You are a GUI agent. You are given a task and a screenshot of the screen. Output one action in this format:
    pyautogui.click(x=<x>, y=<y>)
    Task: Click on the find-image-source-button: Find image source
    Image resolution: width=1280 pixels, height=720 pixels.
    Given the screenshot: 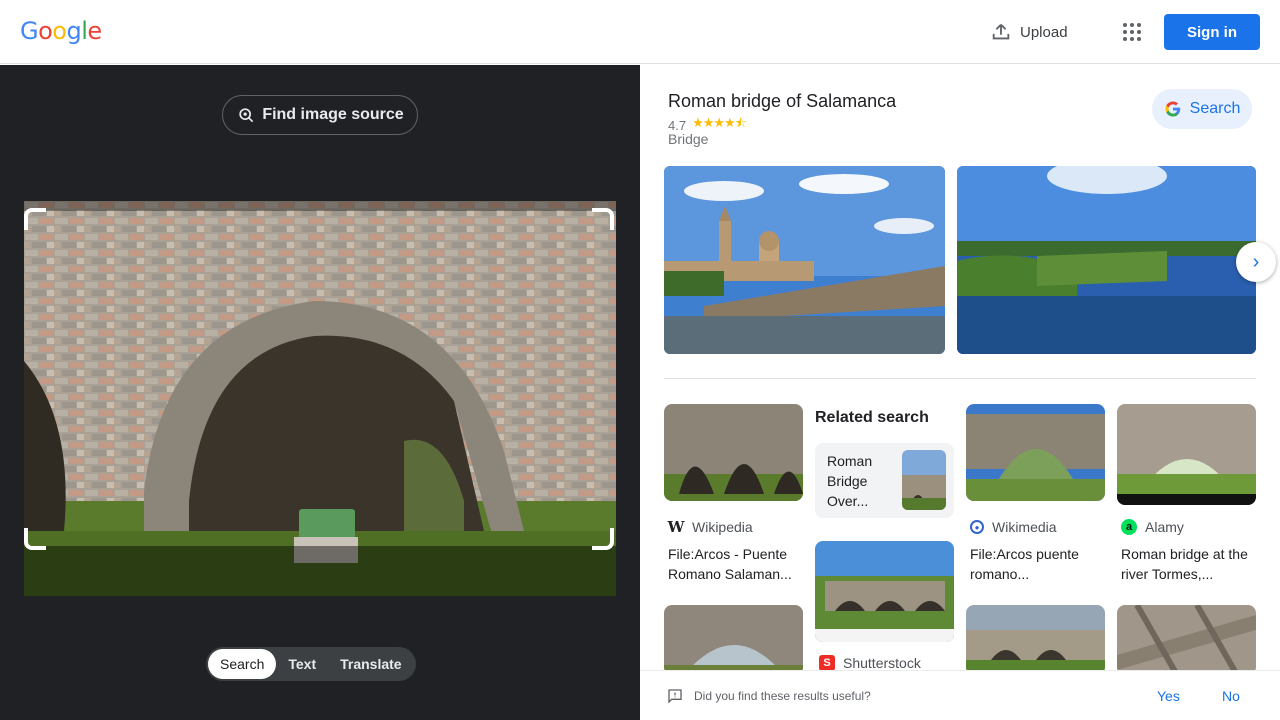 What is the action you would take?
    pyautogui.click(x=320, y=115)
    